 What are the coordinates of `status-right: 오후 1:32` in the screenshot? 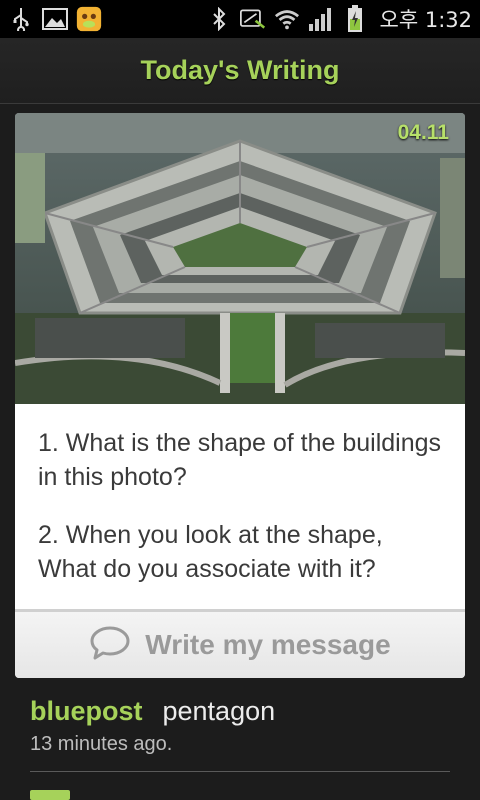 It's located at (339, 19).